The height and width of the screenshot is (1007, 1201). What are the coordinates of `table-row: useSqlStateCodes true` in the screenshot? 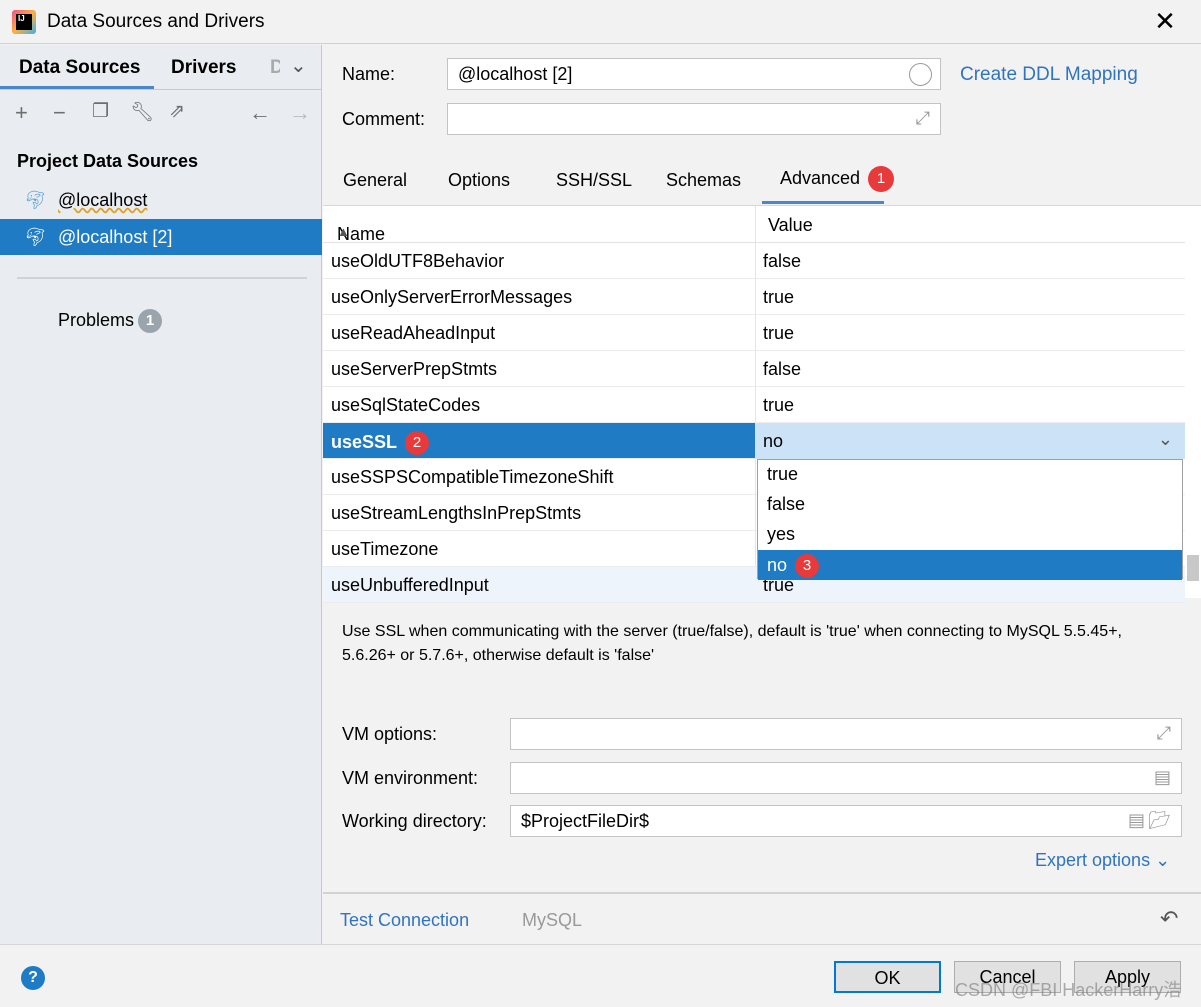 It's located at (754, 405).